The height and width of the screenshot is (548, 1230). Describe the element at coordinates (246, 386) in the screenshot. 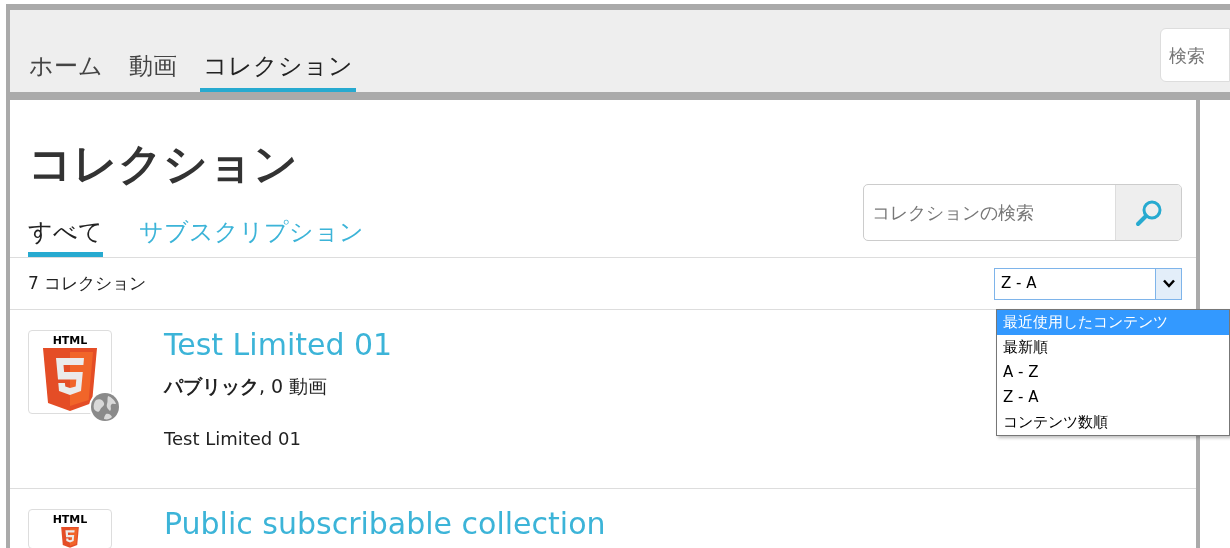

I see `collection-meta: パブリック, 0 動画` at that location.